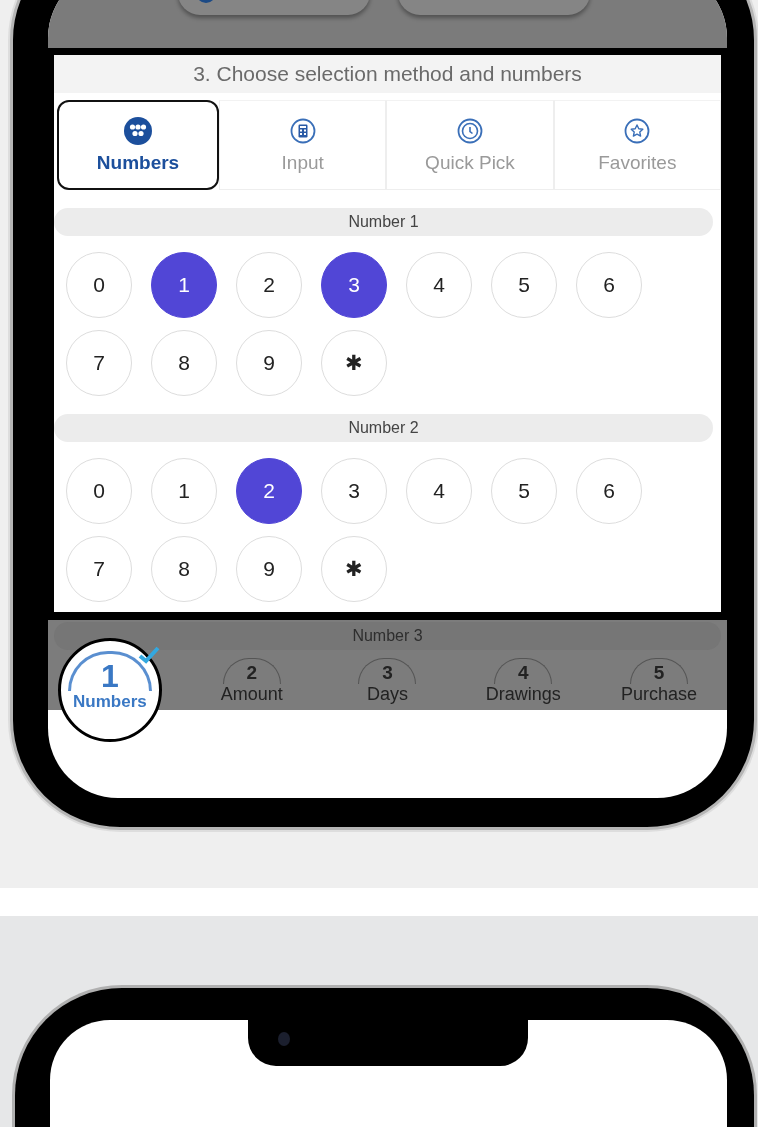 The width and height of the screenshot is (758, 1127). I want to click on section-title: 3. Choose selection method and numbers, so click(387, 74).